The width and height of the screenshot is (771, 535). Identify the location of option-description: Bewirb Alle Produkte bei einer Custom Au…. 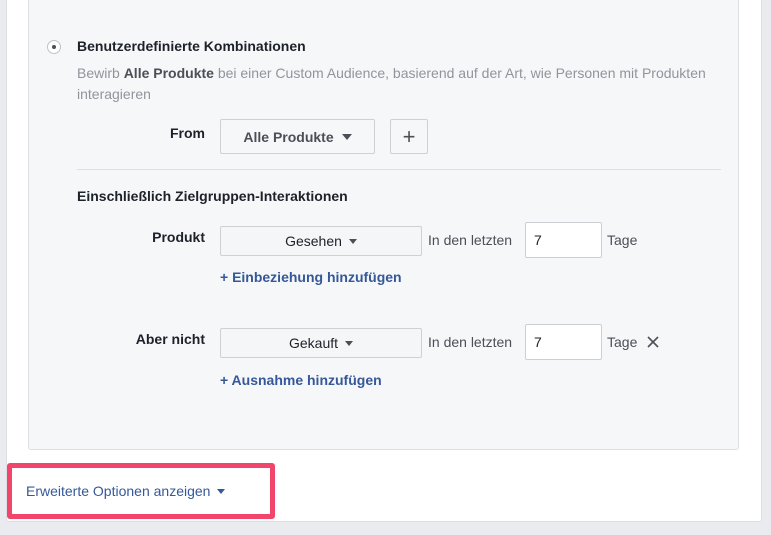
(397, 84).